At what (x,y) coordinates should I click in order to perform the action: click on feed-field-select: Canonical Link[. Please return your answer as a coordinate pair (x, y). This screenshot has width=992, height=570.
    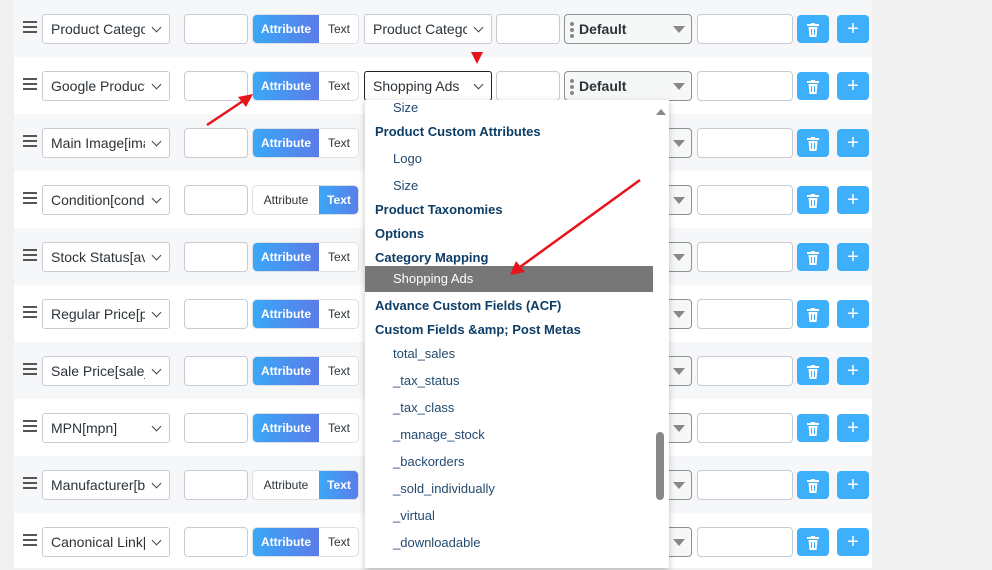
    Looking at the image, I should click on (106, 542).